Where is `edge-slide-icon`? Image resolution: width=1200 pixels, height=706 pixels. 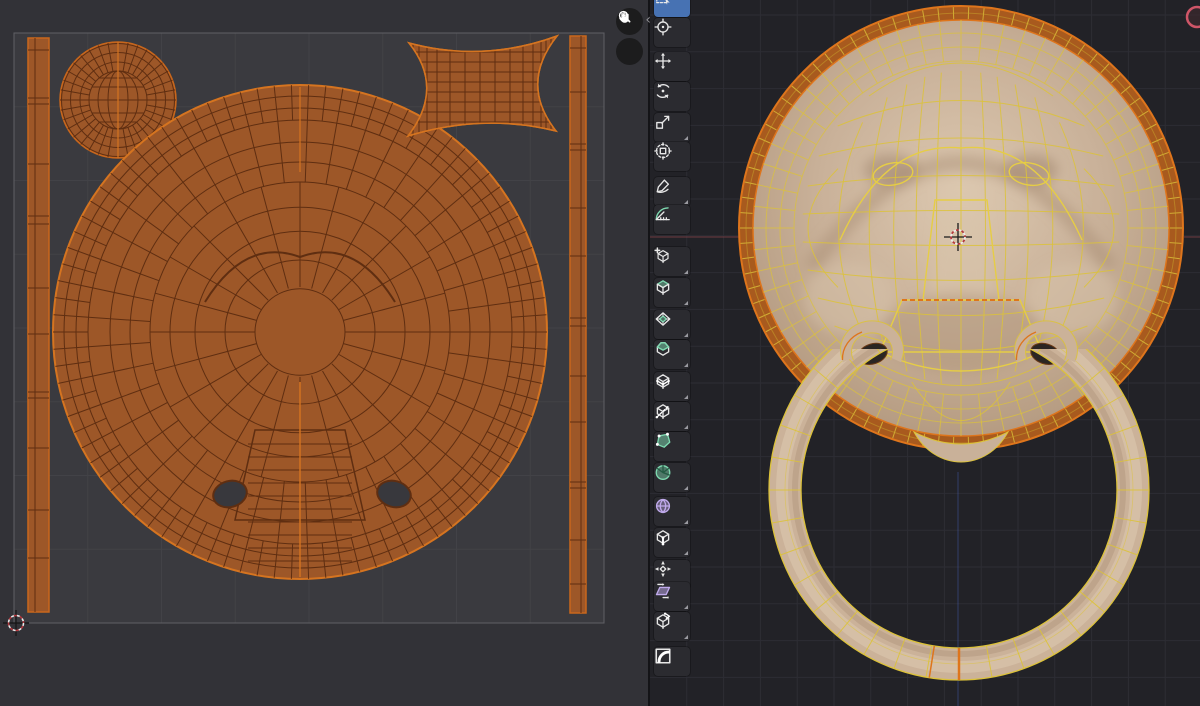 edge-slide-icon is located at coordinates (663, 538).